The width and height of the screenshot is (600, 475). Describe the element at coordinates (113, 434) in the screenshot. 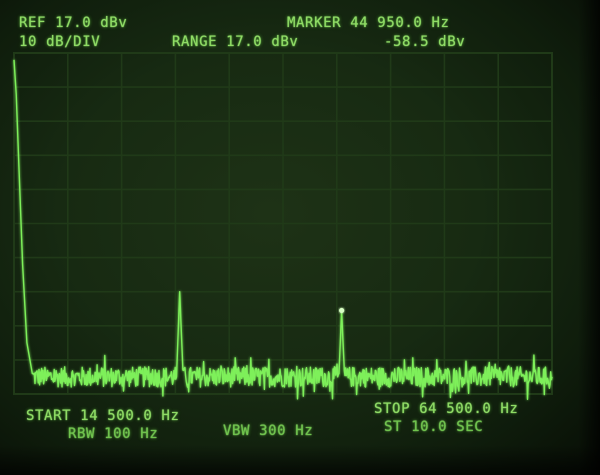

I see `rbw-label: RBW 100 Hz` at that location.